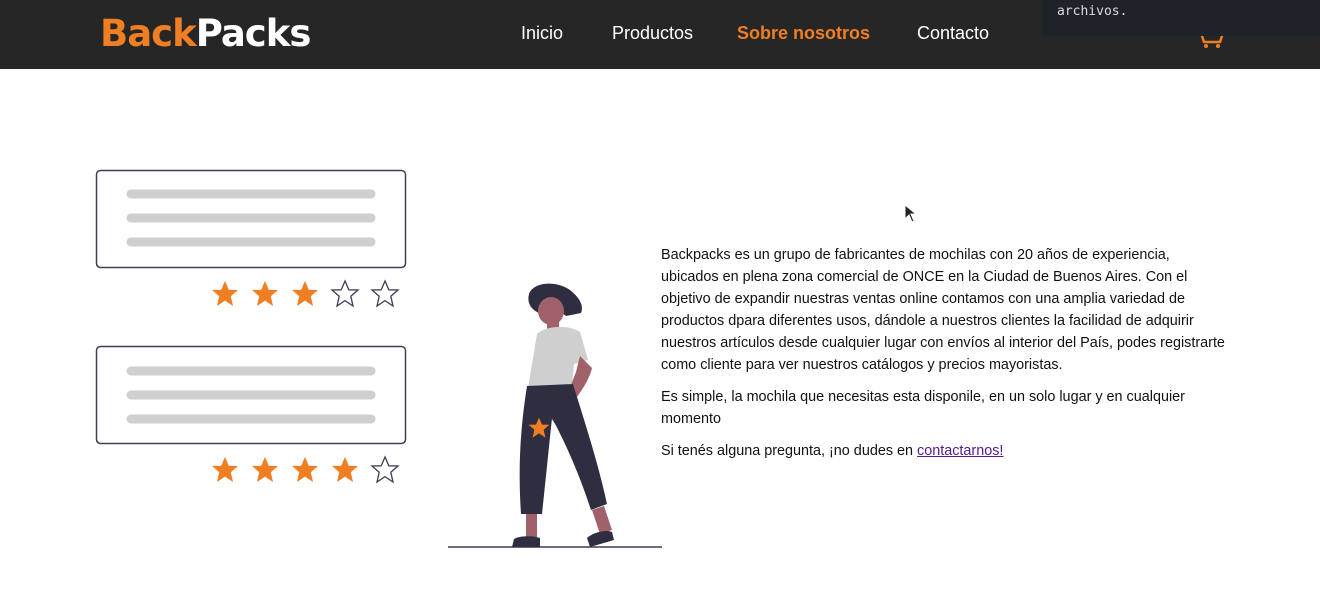 The image size is (1320, 604). Describe the element at coordinates (652, 33) in the screenshot. I see `nav-link-productos: Productos` at that location.